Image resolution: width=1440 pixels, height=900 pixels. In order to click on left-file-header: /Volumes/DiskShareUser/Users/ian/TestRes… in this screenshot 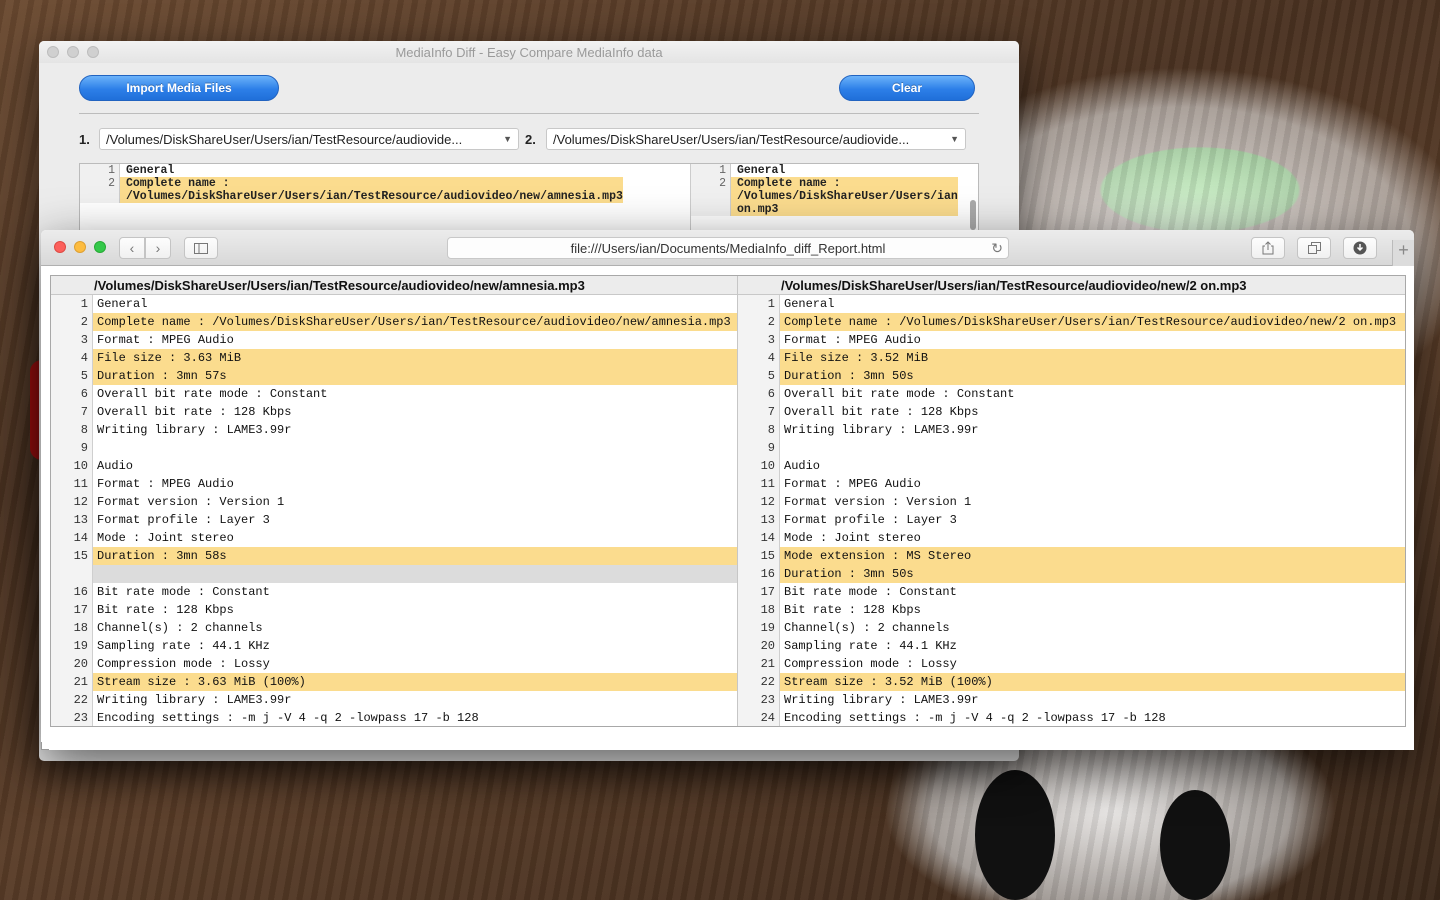, I will do `click(394, 285)`.